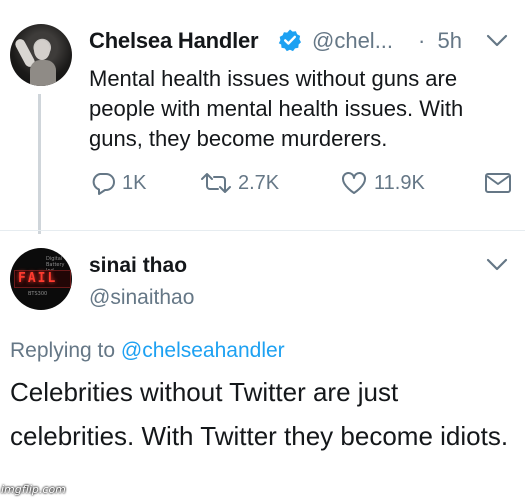 This screenshot has height=500, width=525. Describe the element at coordinates (42, 50) in the screenshot. I see `avatar-face-shape` at that location.